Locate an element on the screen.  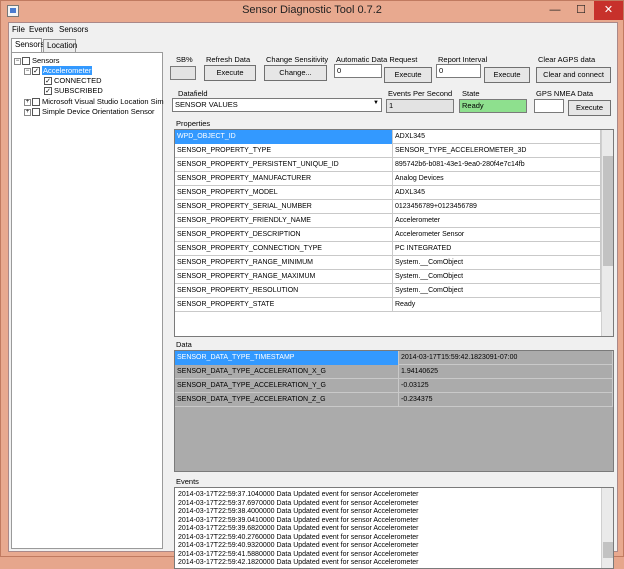
row-key: SENSOR_PROPERTY_DESCRIPTION is located at coordinates (284, 235).